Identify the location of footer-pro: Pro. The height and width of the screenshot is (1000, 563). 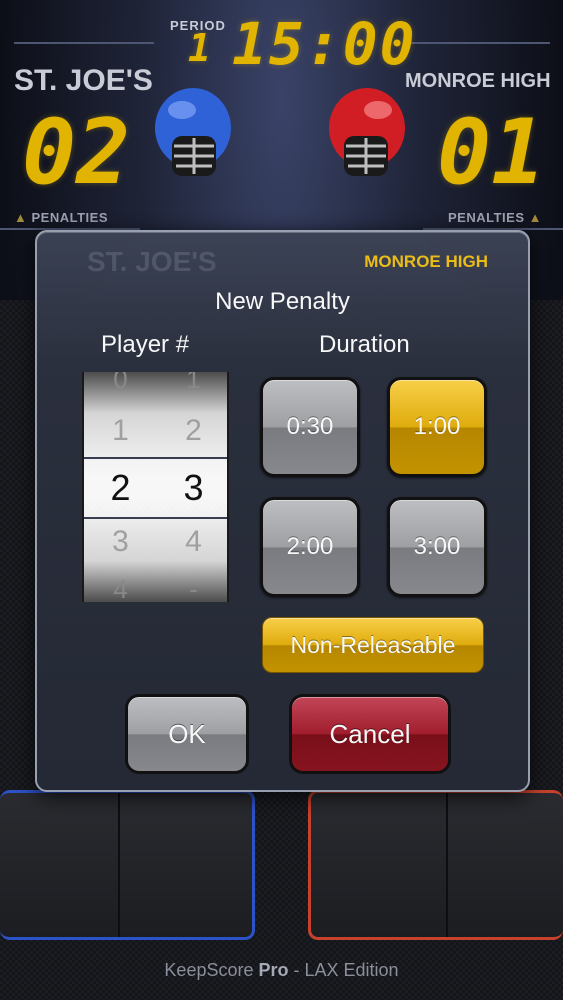
(273, 970).